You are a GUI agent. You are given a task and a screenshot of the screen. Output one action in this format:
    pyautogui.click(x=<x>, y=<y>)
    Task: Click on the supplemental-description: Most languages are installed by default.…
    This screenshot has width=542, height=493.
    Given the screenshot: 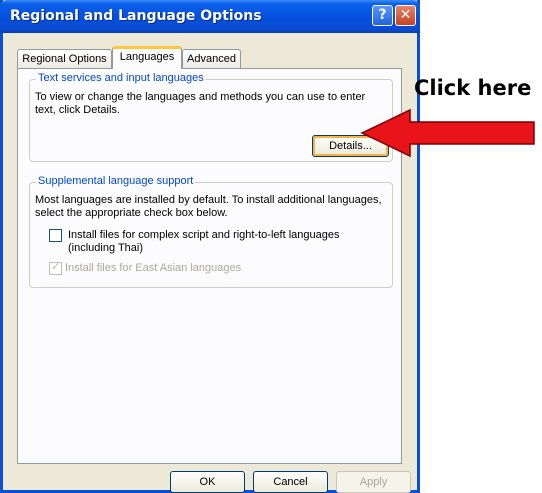 What is the action you would take?
    pyautogui.click(x=208, y=206)
    